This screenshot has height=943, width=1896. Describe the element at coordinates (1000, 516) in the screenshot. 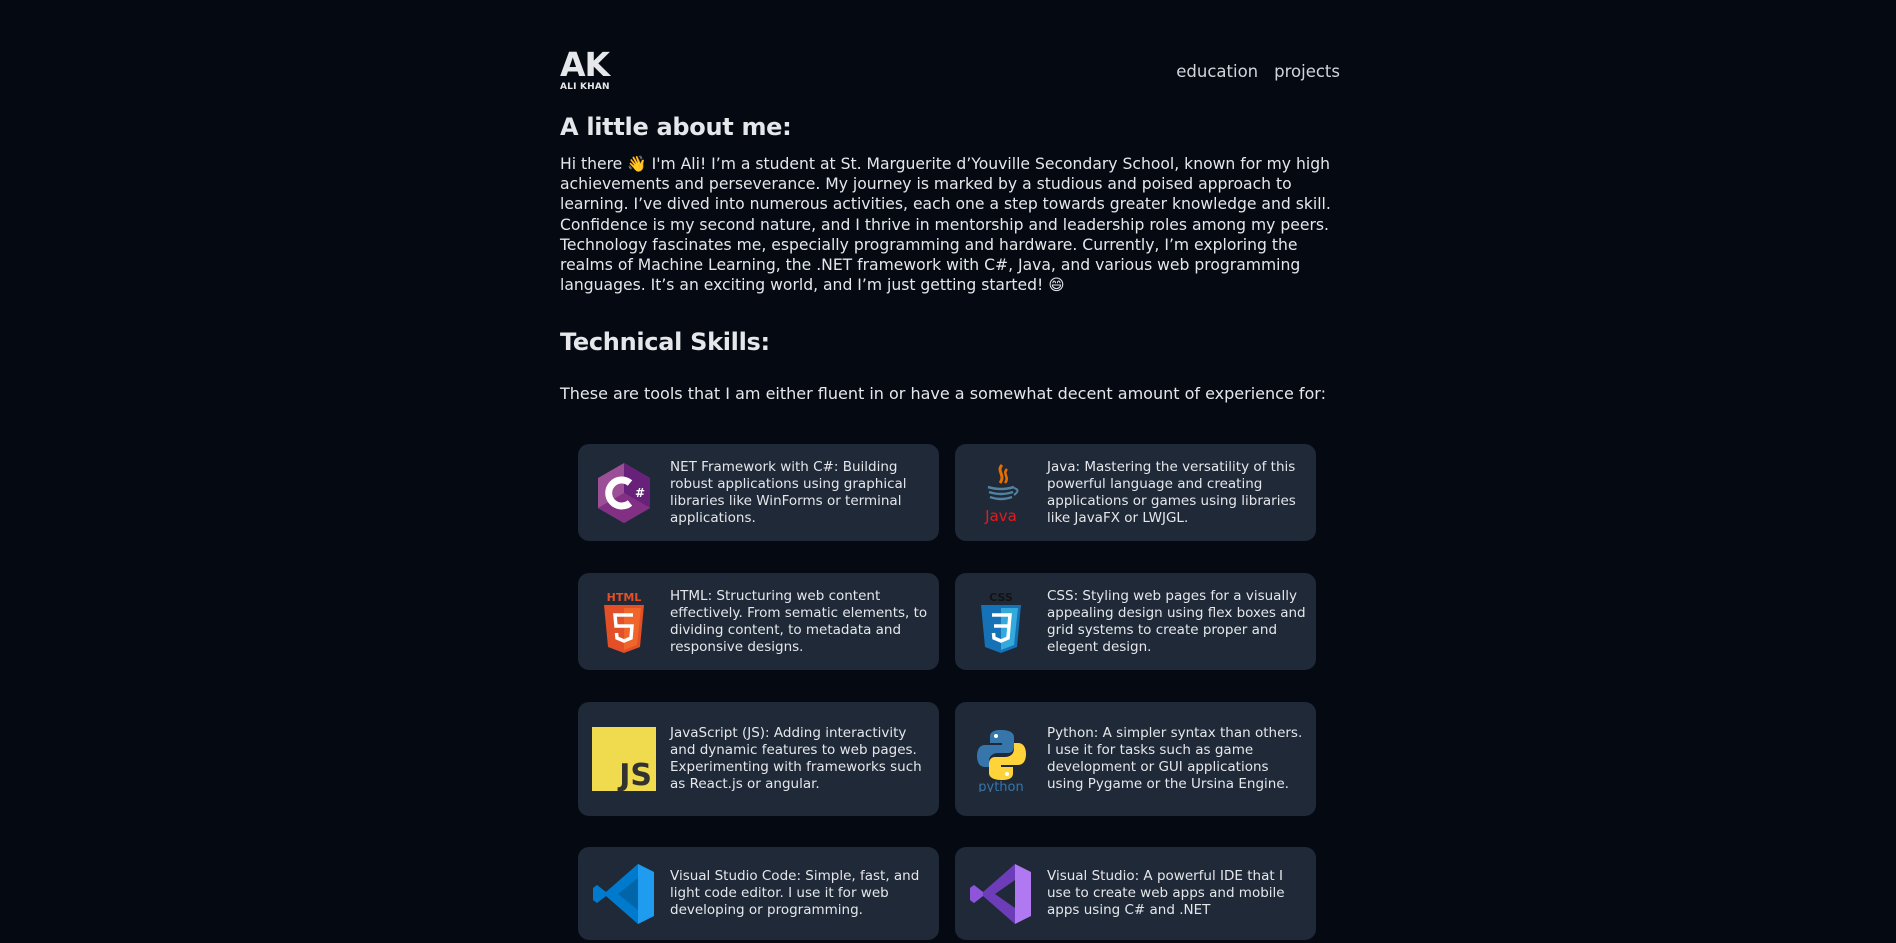

I see `svg-text: Java` at that location.